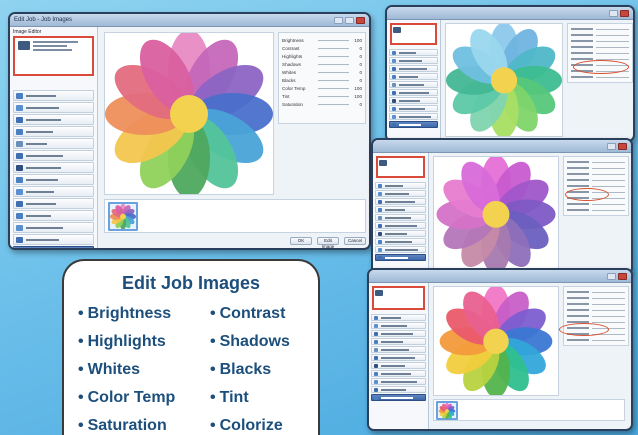 The width and height of the screenshot is (638, 435). Describe the element at coordinates (301, 241) in the screenshot. I see `ok-button: OK` at that location.